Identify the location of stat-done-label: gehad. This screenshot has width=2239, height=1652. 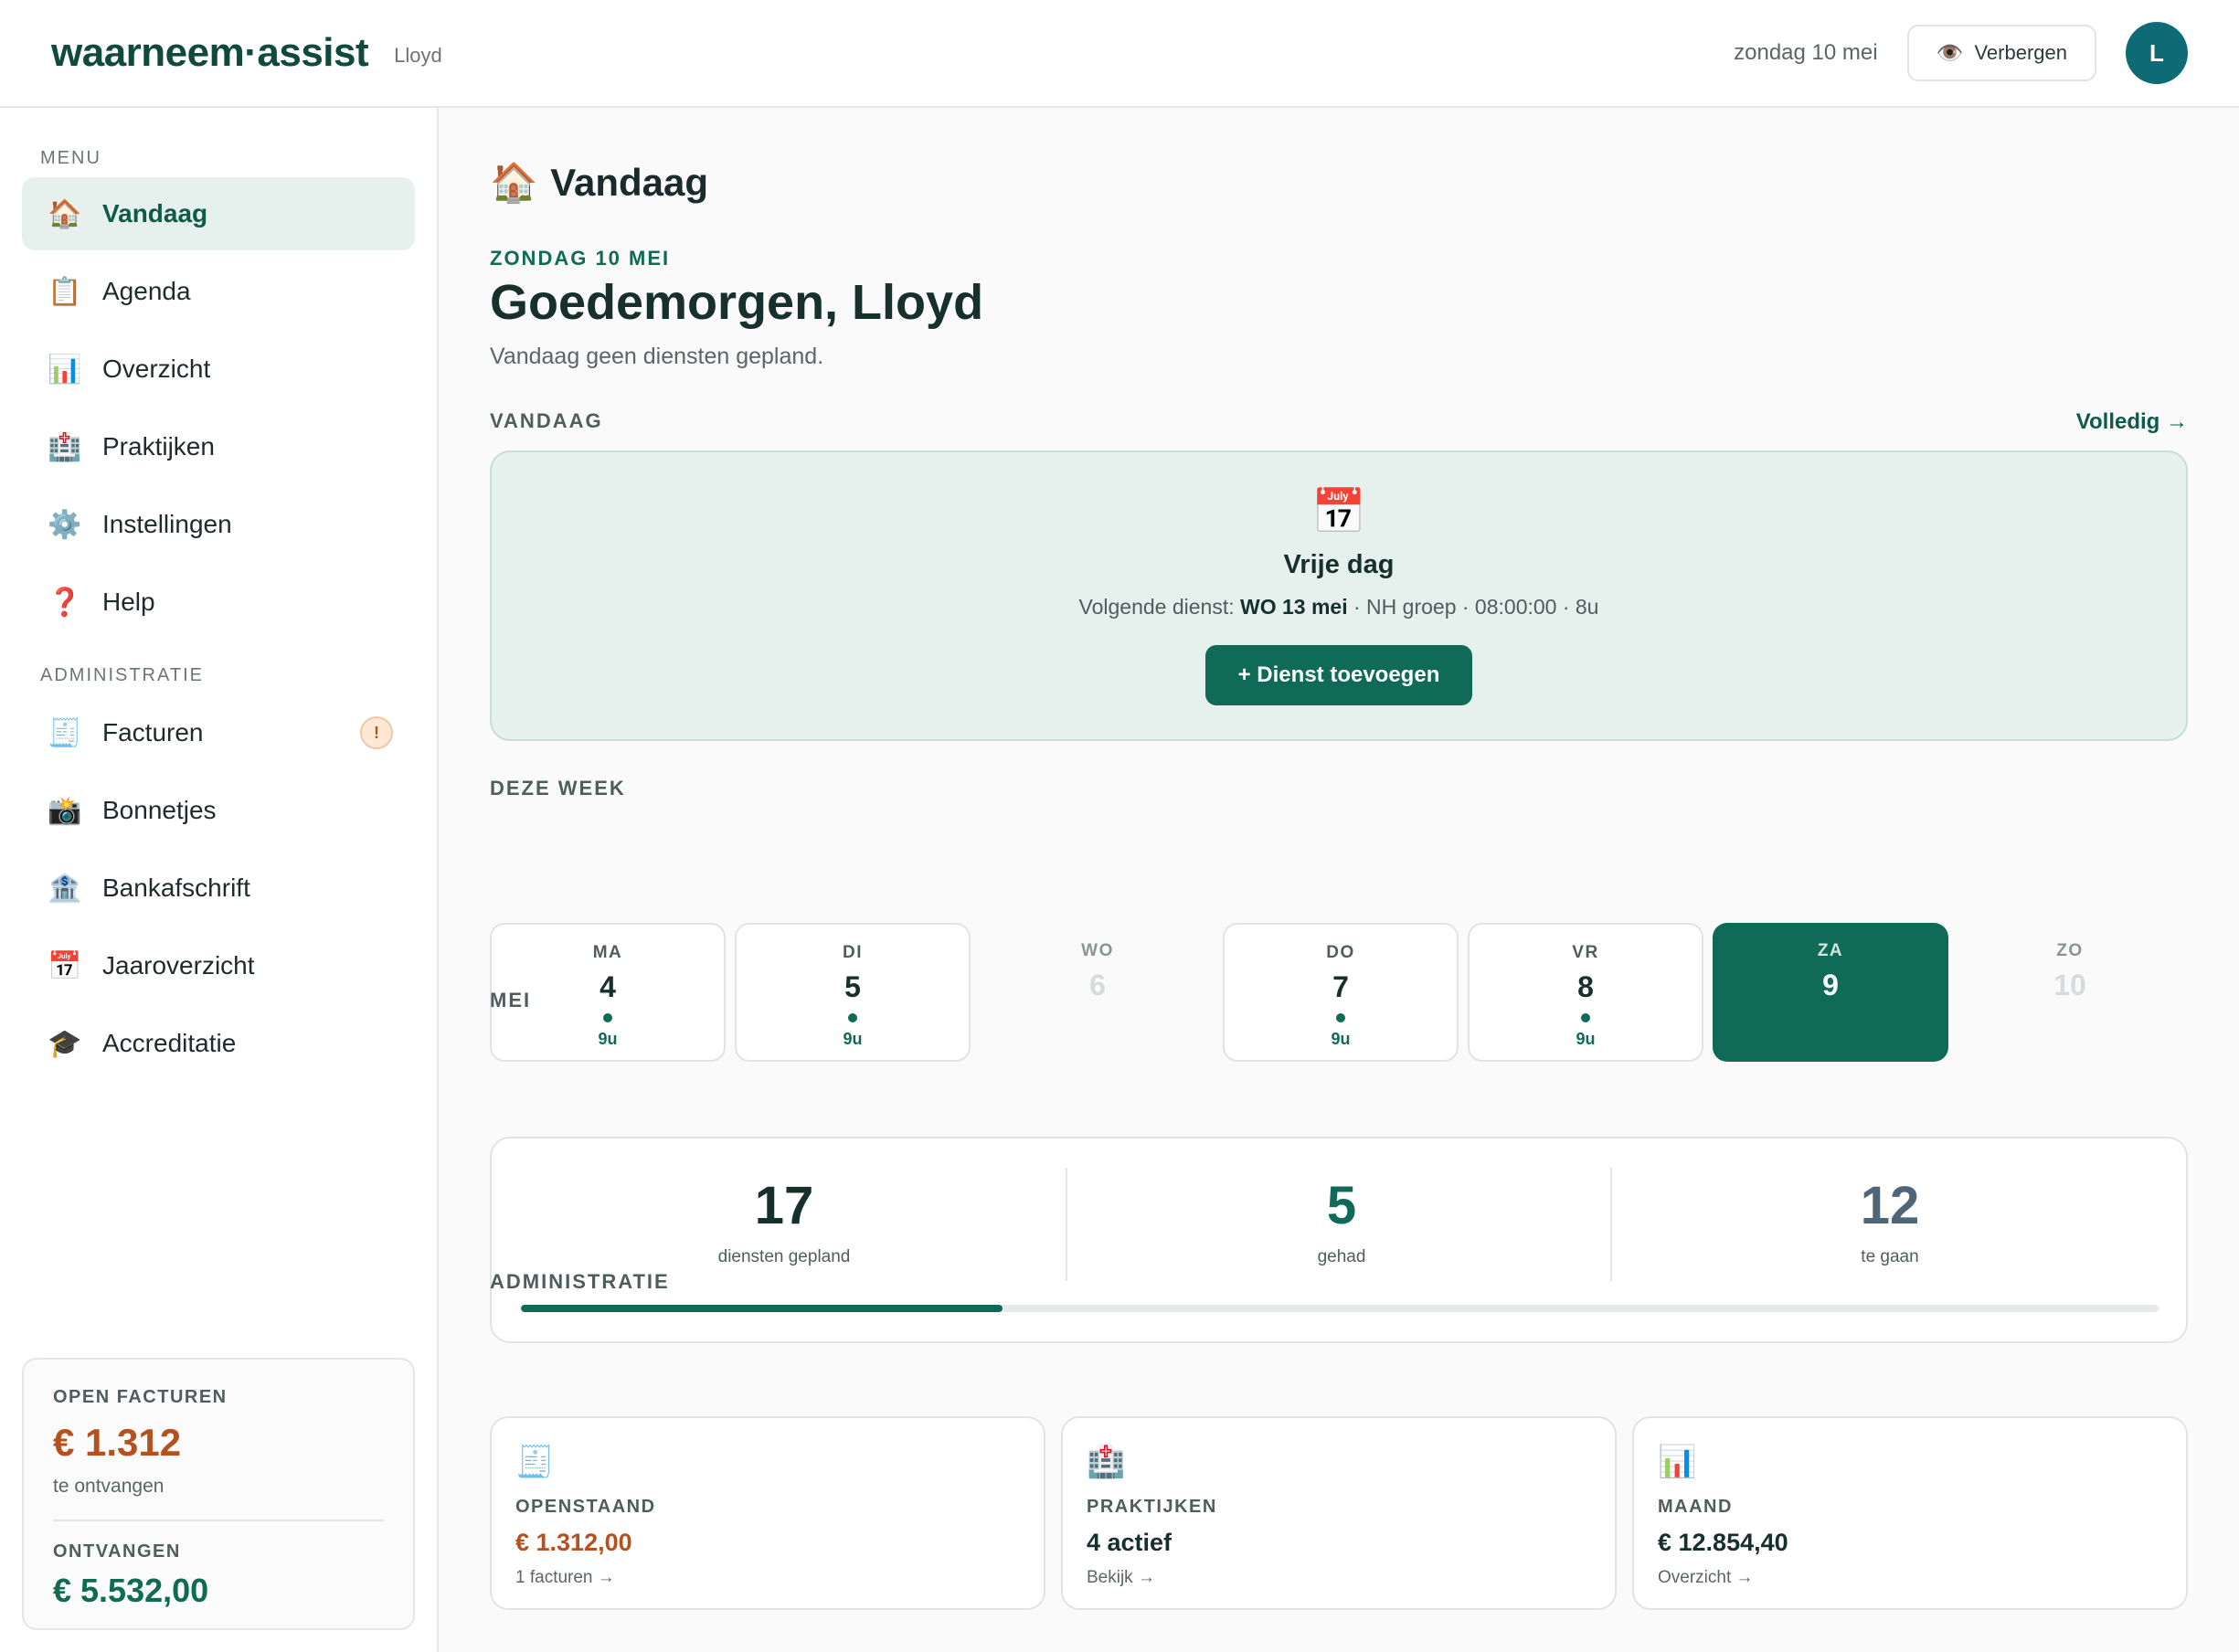
(1341, 1257).